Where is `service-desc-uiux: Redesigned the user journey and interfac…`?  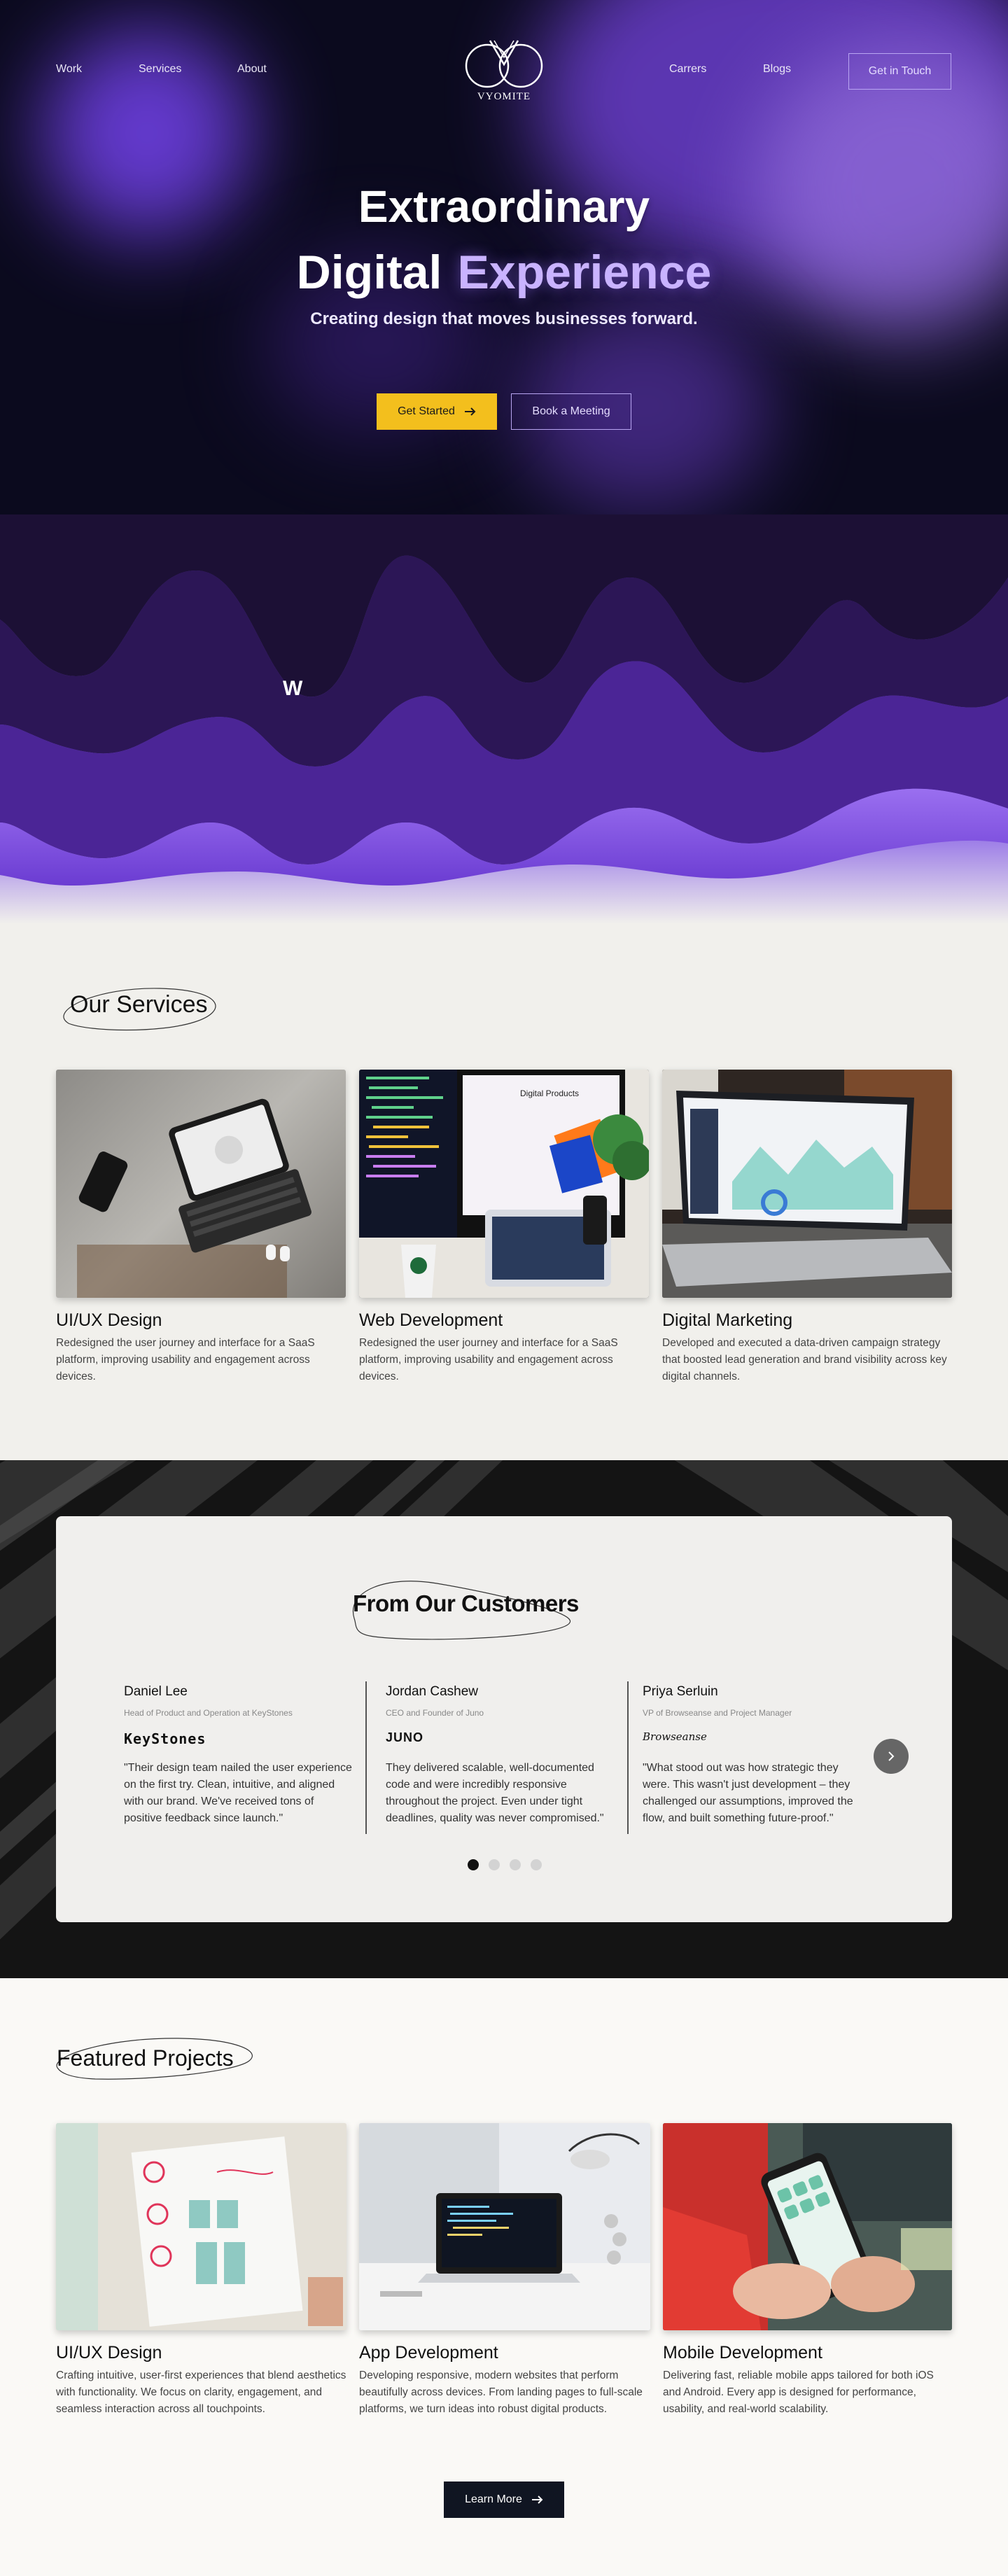 service-desc-uiux: Redesigned the user journey and interfac… is located at coordinates (185, 1359).